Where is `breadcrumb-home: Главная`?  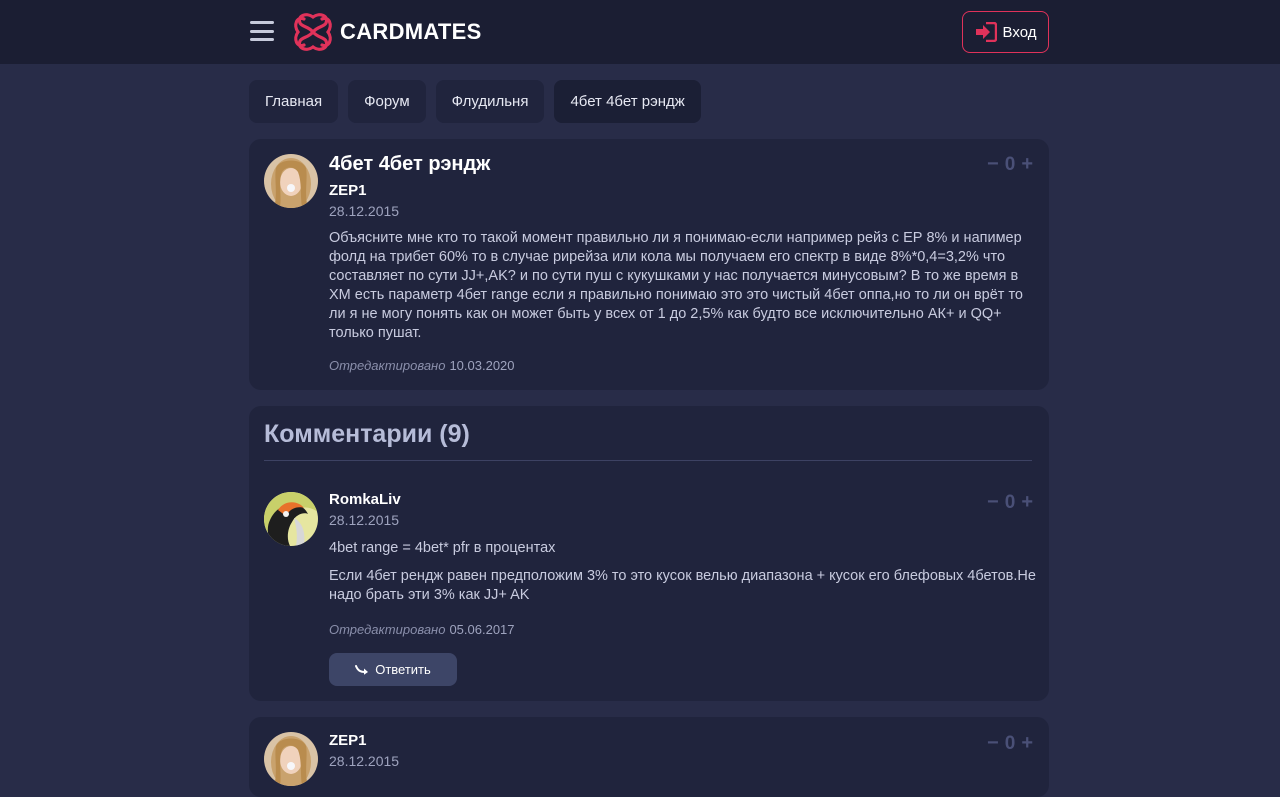
breadcrumb-home: Главная is located at coordinates (294, 101).